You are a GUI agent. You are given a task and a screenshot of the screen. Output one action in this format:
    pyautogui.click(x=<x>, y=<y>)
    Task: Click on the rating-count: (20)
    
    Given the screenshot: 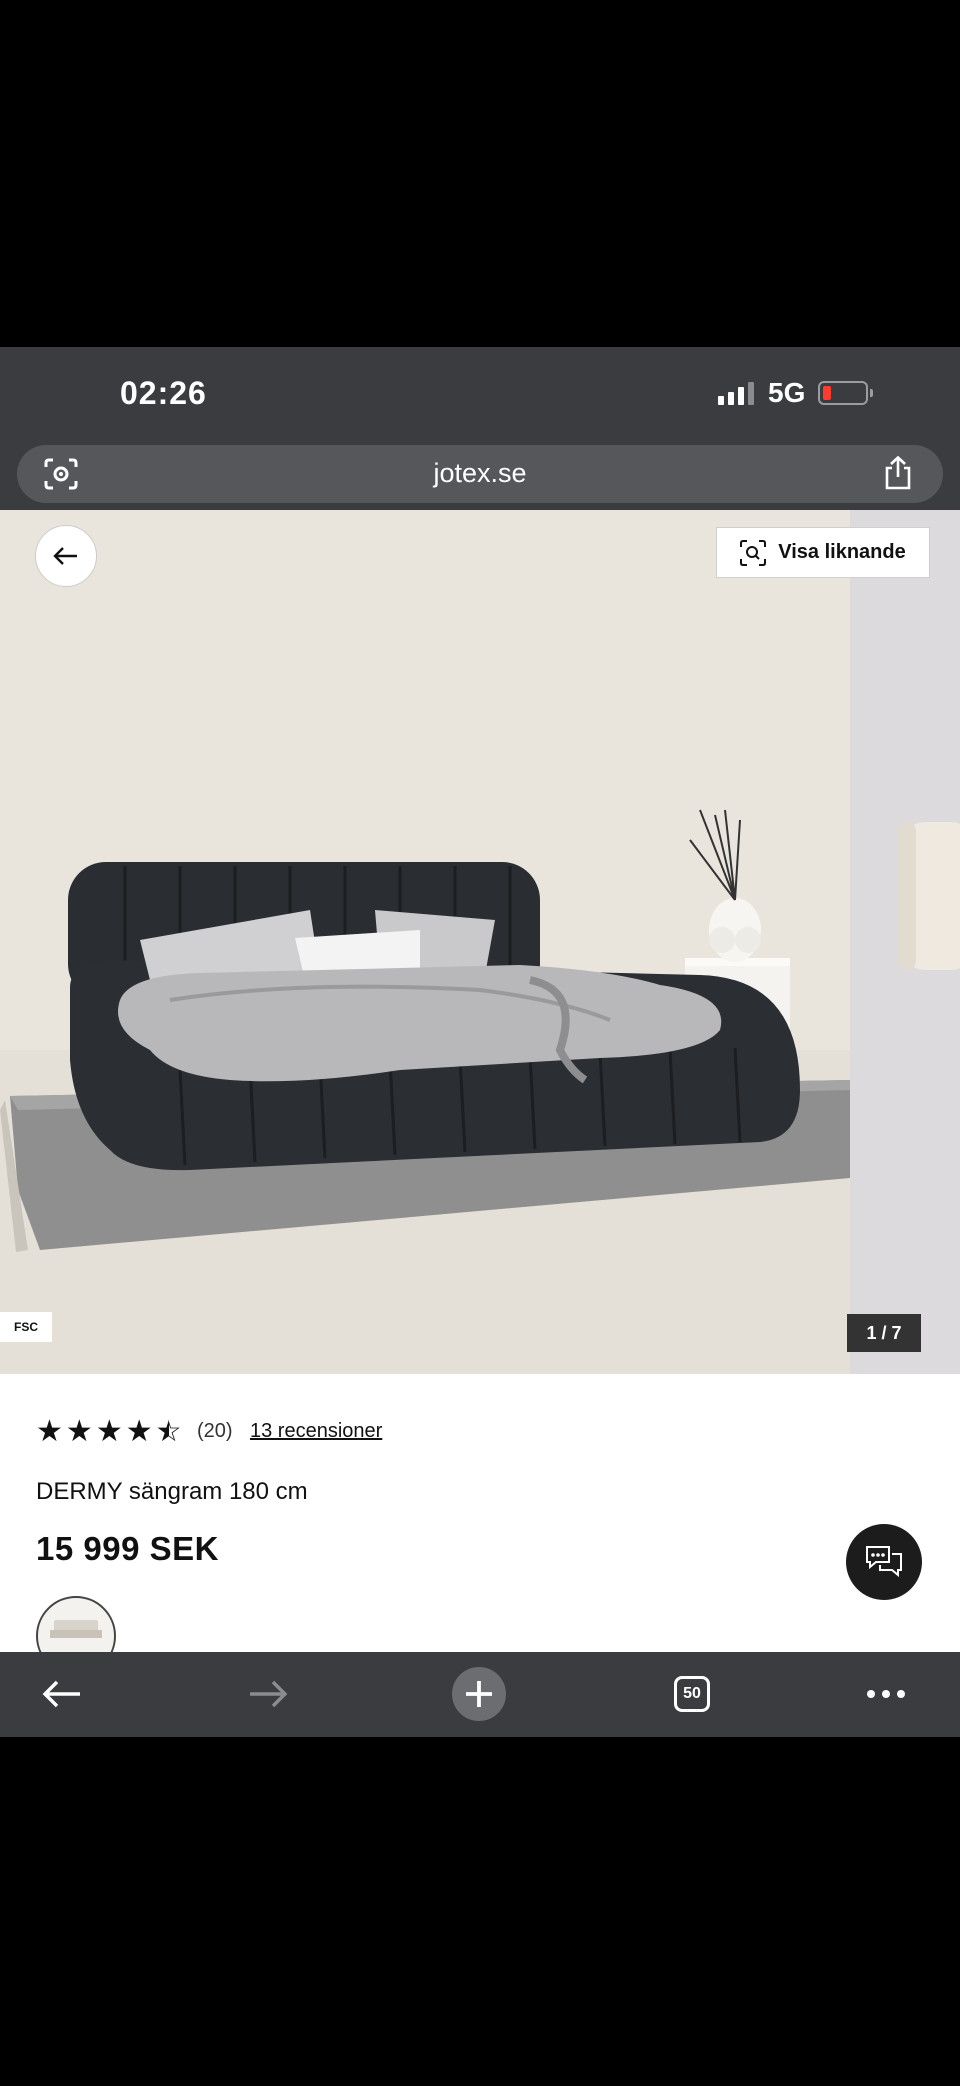 What is the action you would take?
    pyautogui.click(x=215, y=1431)
    